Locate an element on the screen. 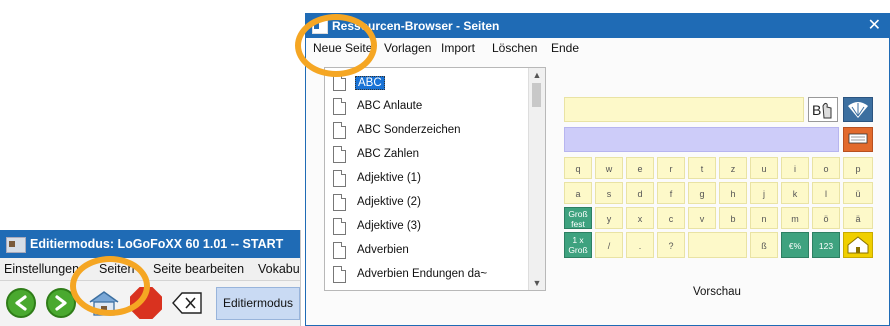 This screenshot has height=326, width=890. menu-einstellungen: Einstellungen is located at coordinates (41, 269).